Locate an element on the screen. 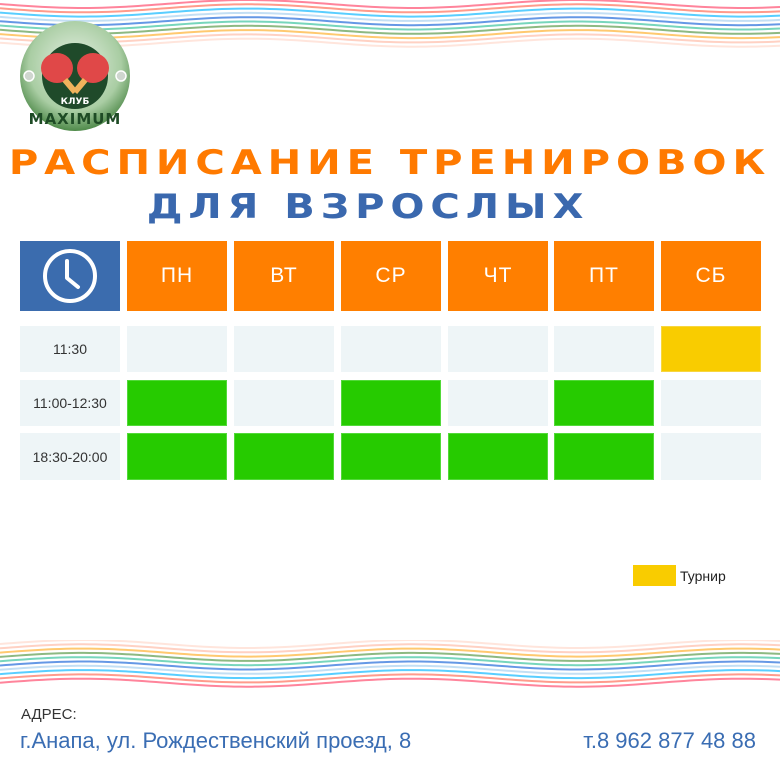  time-slot-label: 11:30 is located at coordinates (70, 349).